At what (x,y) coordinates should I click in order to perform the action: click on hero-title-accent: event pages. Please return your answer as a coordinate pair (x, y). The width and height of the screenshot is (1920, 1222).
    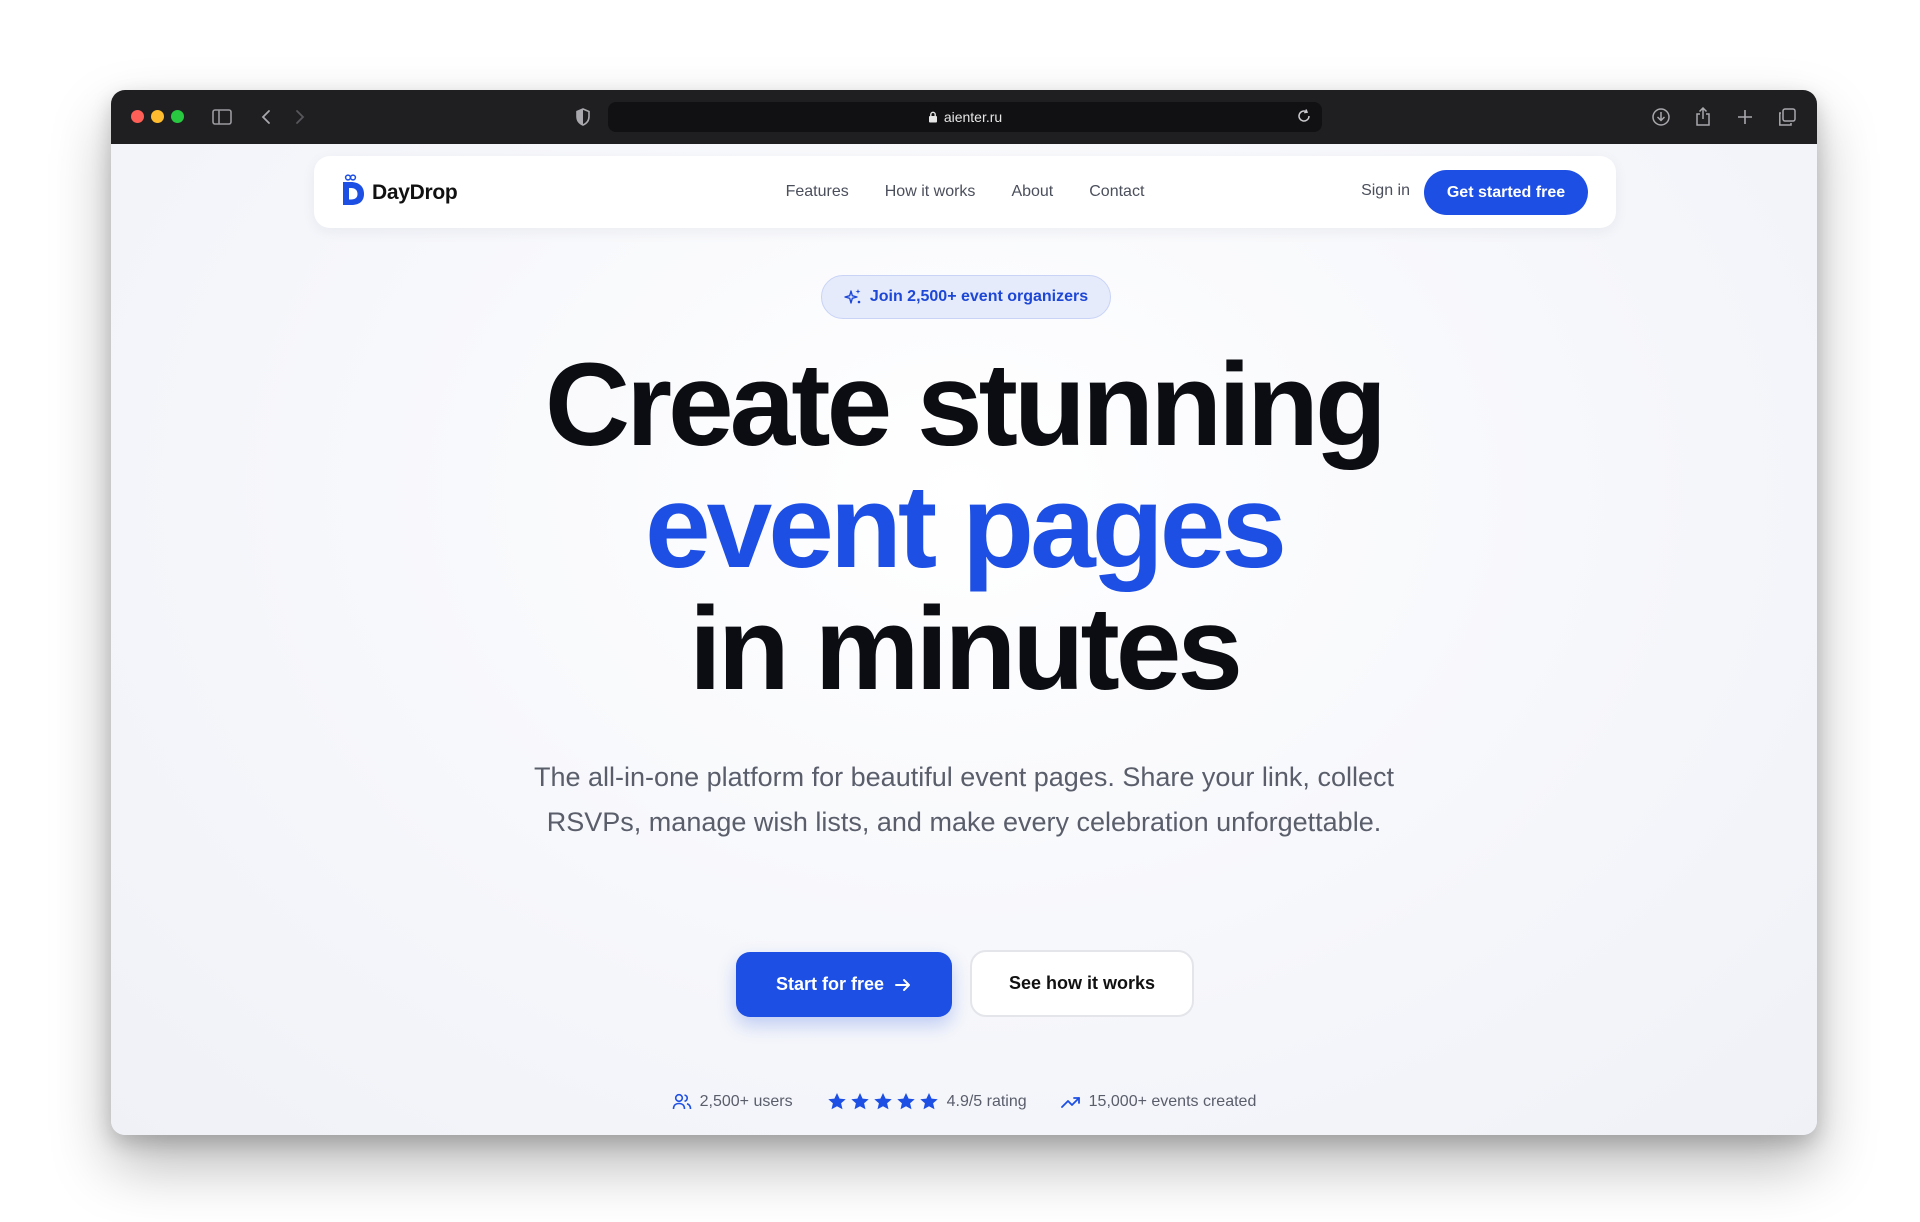
    Looking at the image, I should click on (965, 527).